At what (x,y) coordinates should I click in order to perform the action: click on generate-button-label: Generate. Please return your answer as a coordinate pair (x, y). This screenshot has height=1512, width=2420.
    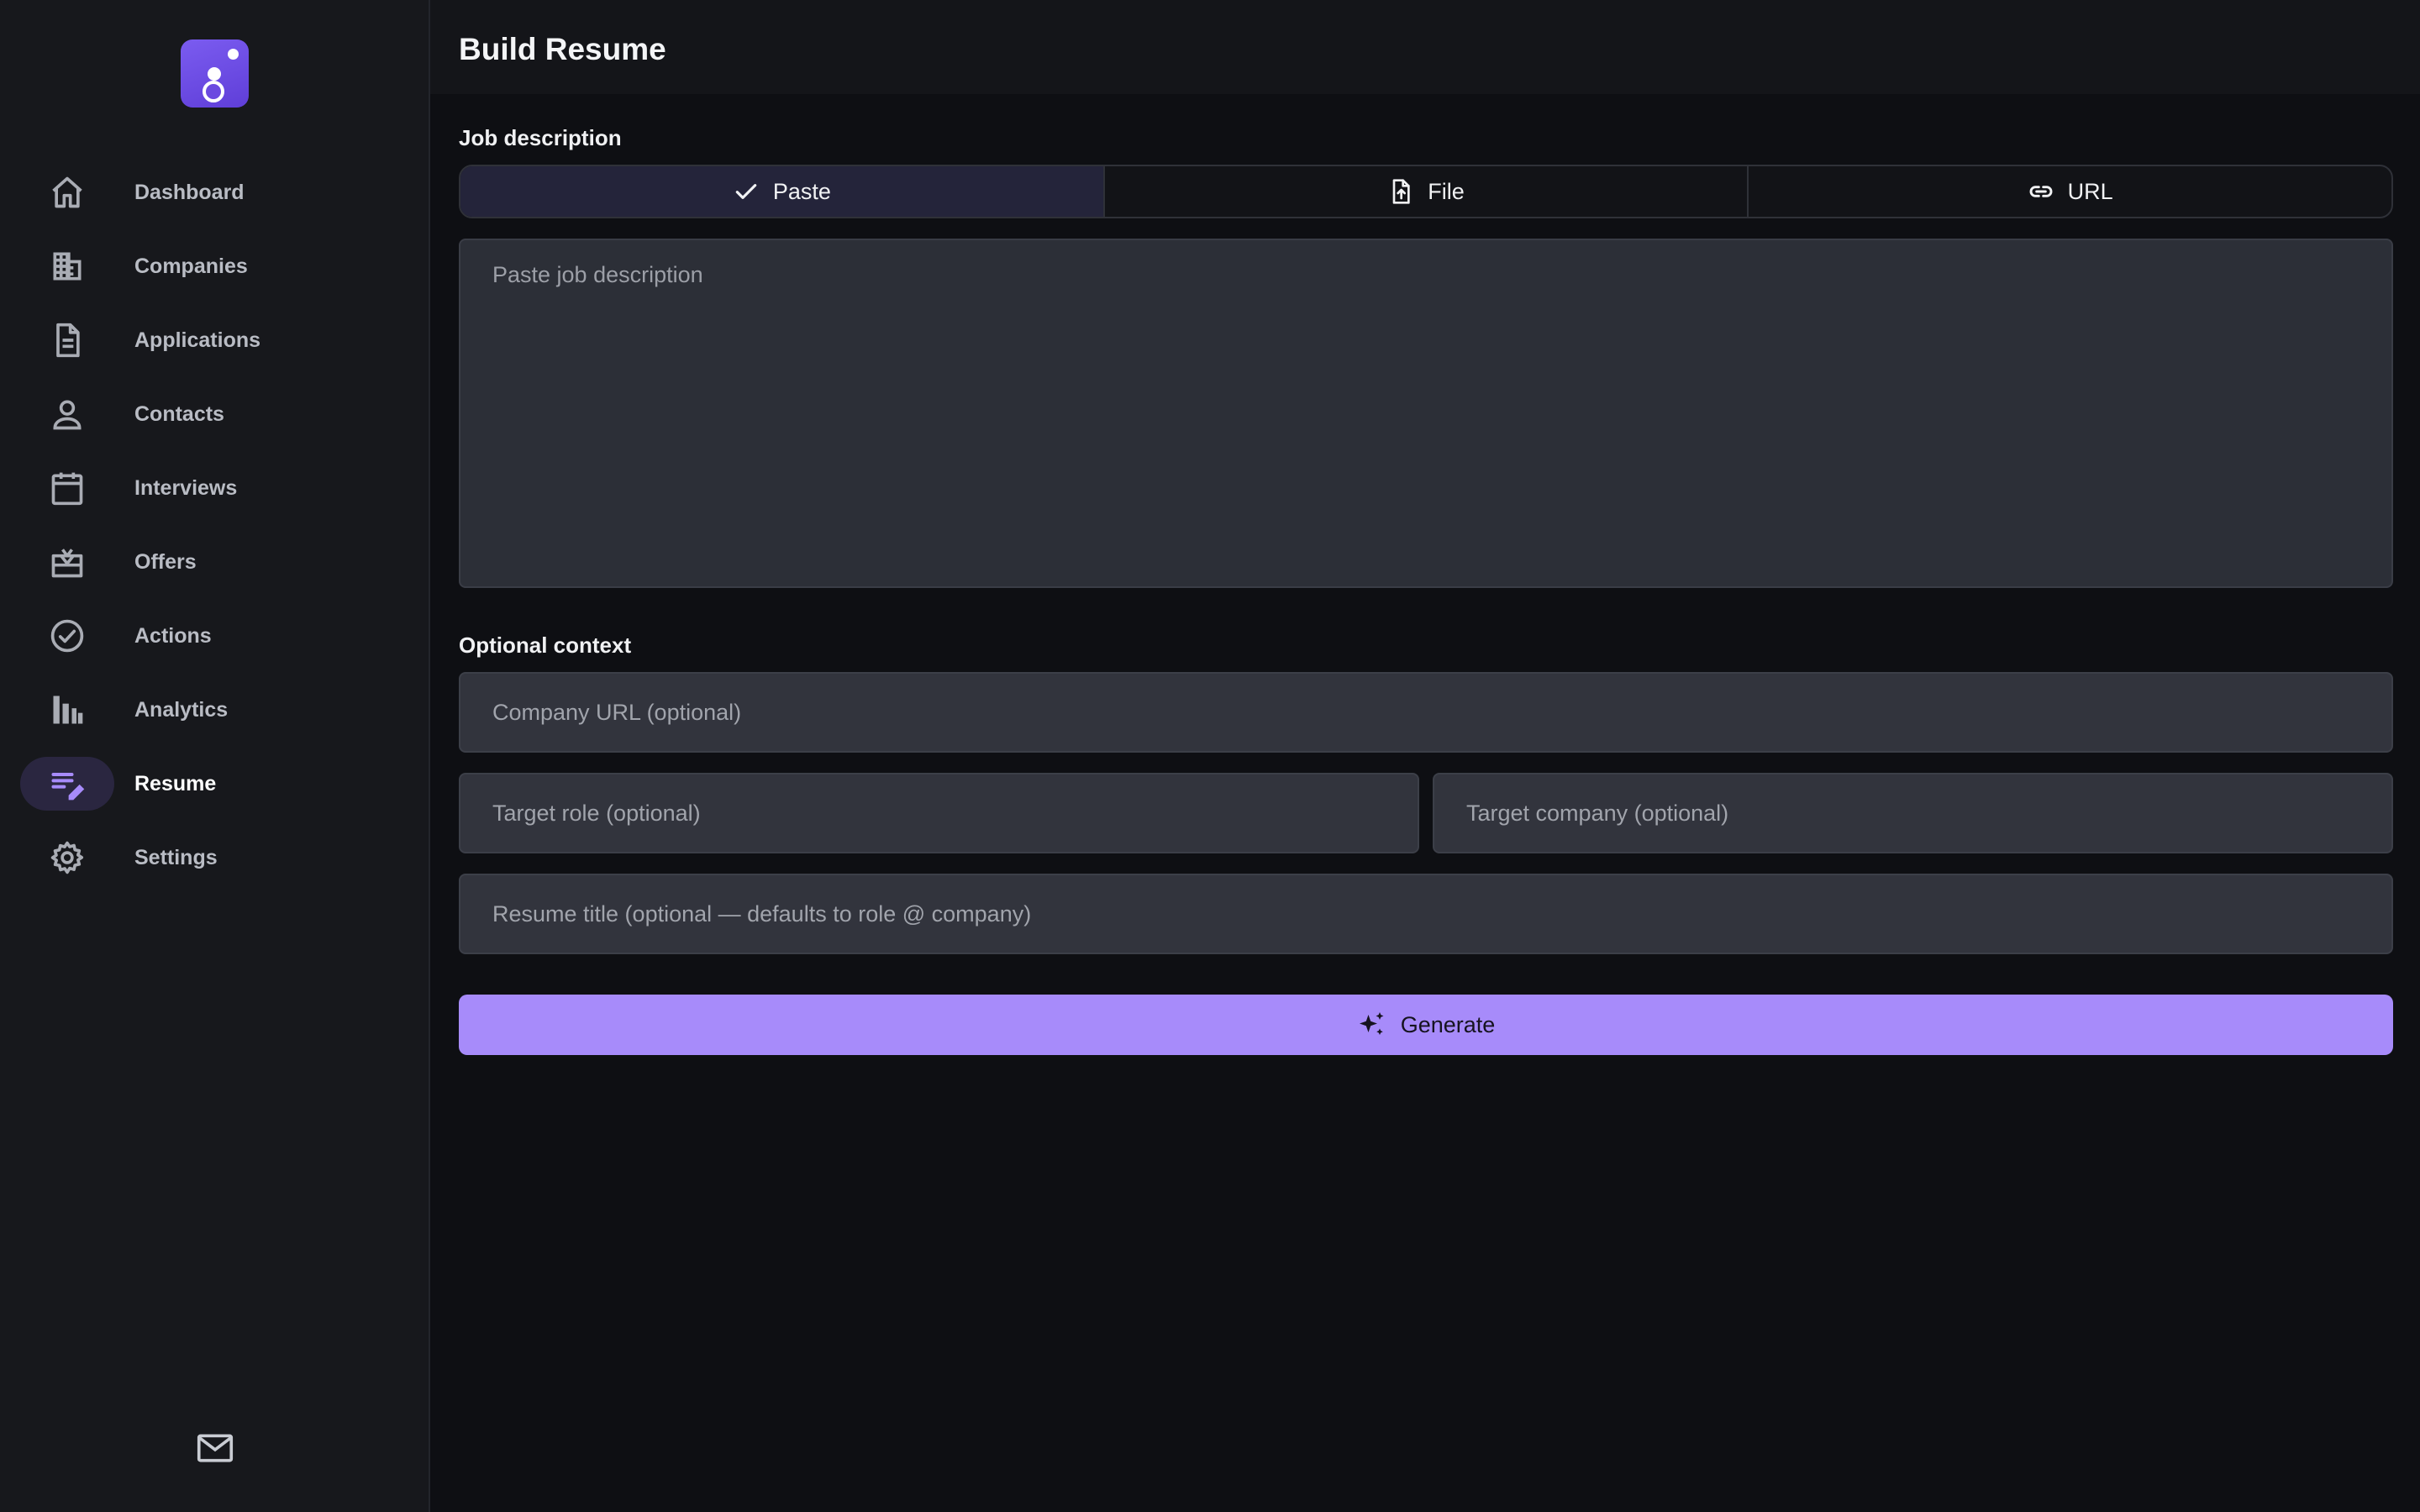
    Looking at the image, I should click on (1448, 1024).